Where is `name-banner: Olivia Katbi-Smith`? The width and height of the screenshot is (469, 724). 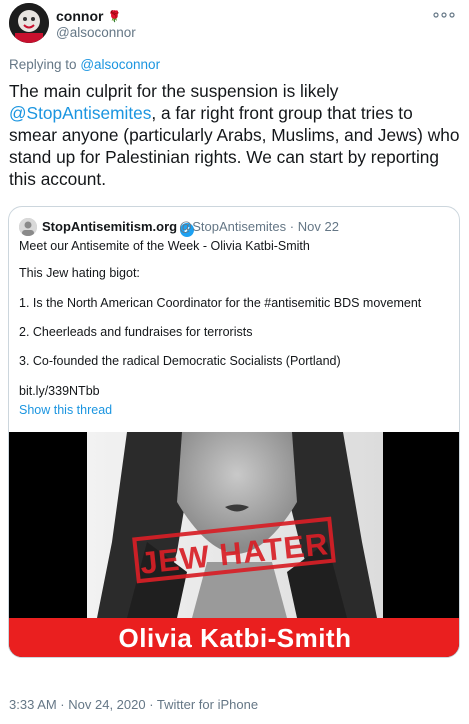 name-banner: Olivia Katbi-Smith is located at coordinates (234, 637).